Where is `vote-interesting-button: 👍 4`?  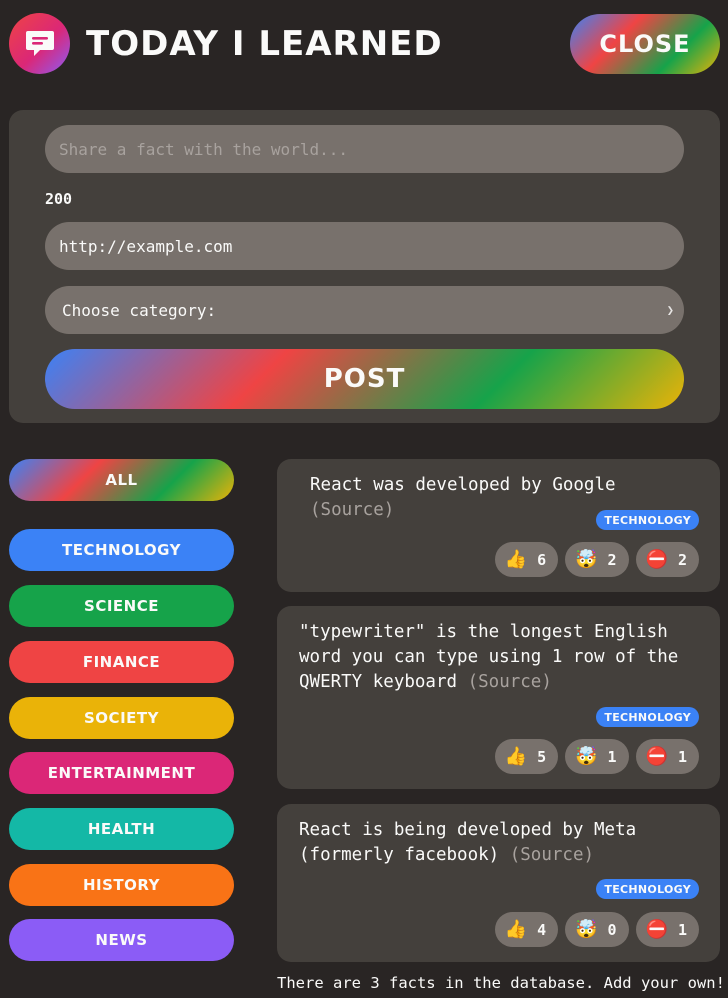 vote-interesting-button: 👍 4 is located at coordinates (526, 929).